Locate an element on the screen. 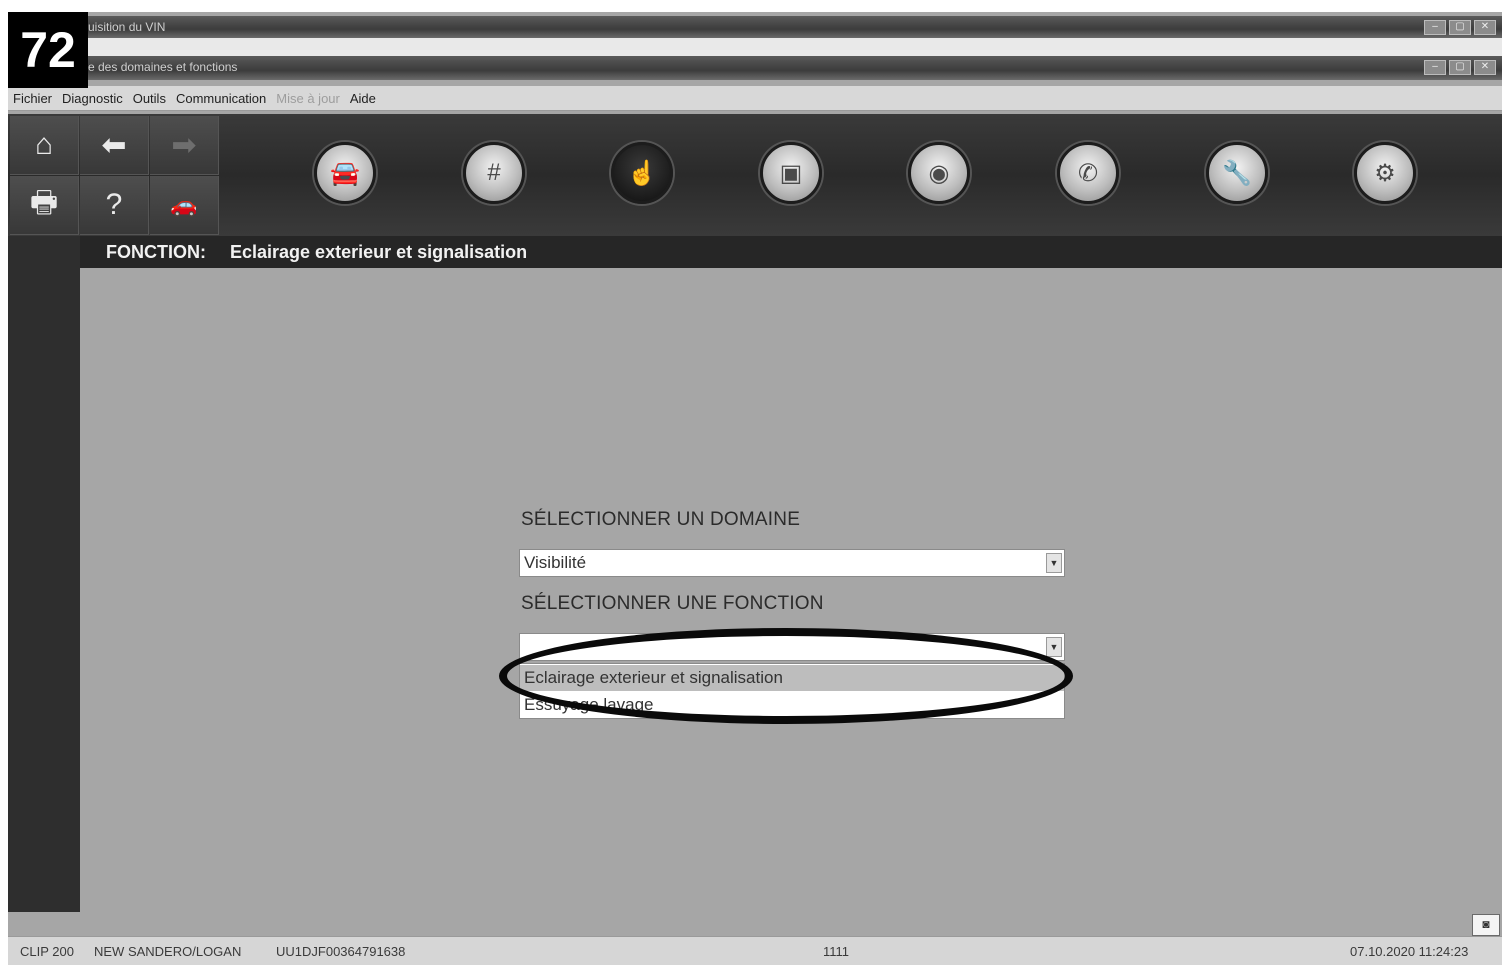  print-button: 🖶 is located at coordinates (44, 205).